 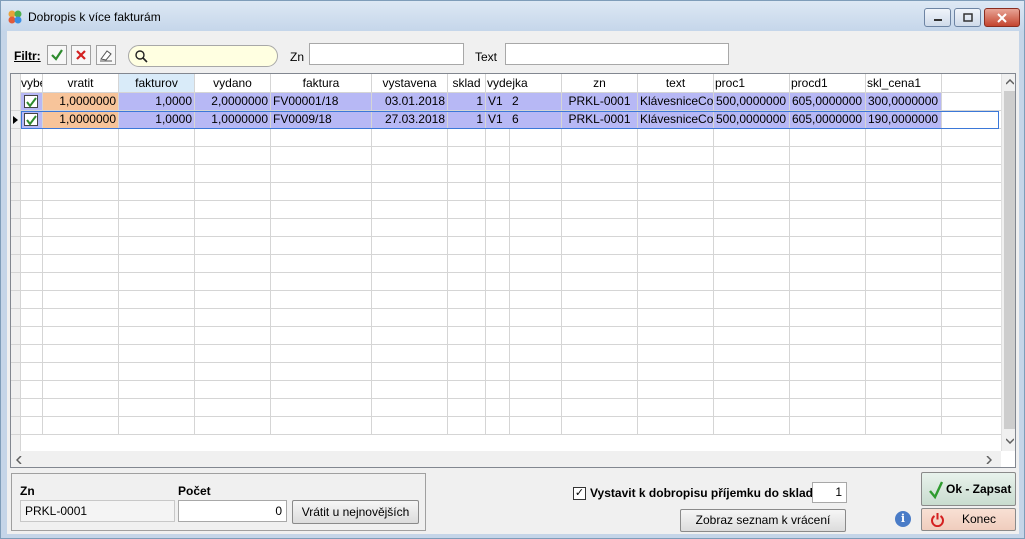 I want to click on title-bar: Dobropis k více fakturám, so click(x=512, y=16).